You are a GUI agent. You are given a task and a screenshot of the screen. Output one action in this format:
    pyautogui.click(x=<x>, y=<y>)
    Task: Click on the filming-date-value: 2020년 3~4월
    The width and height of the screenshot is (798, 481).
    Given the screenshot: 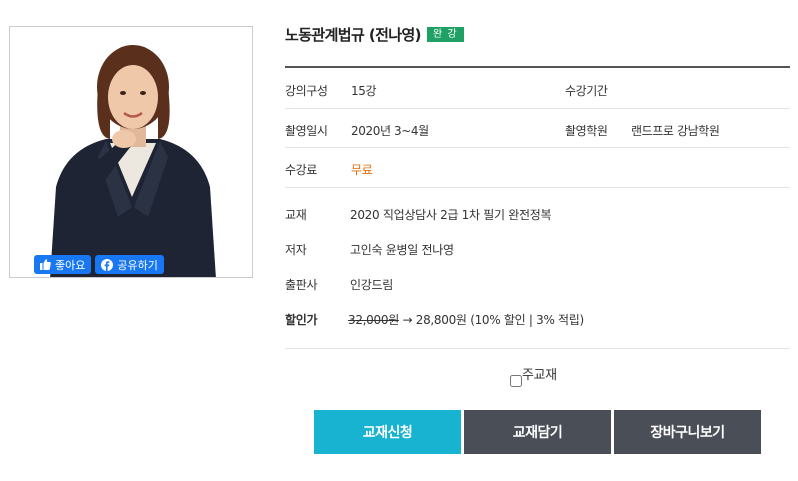 What is the action you would take?
    pyautogui.click(x=390, y=131)
    